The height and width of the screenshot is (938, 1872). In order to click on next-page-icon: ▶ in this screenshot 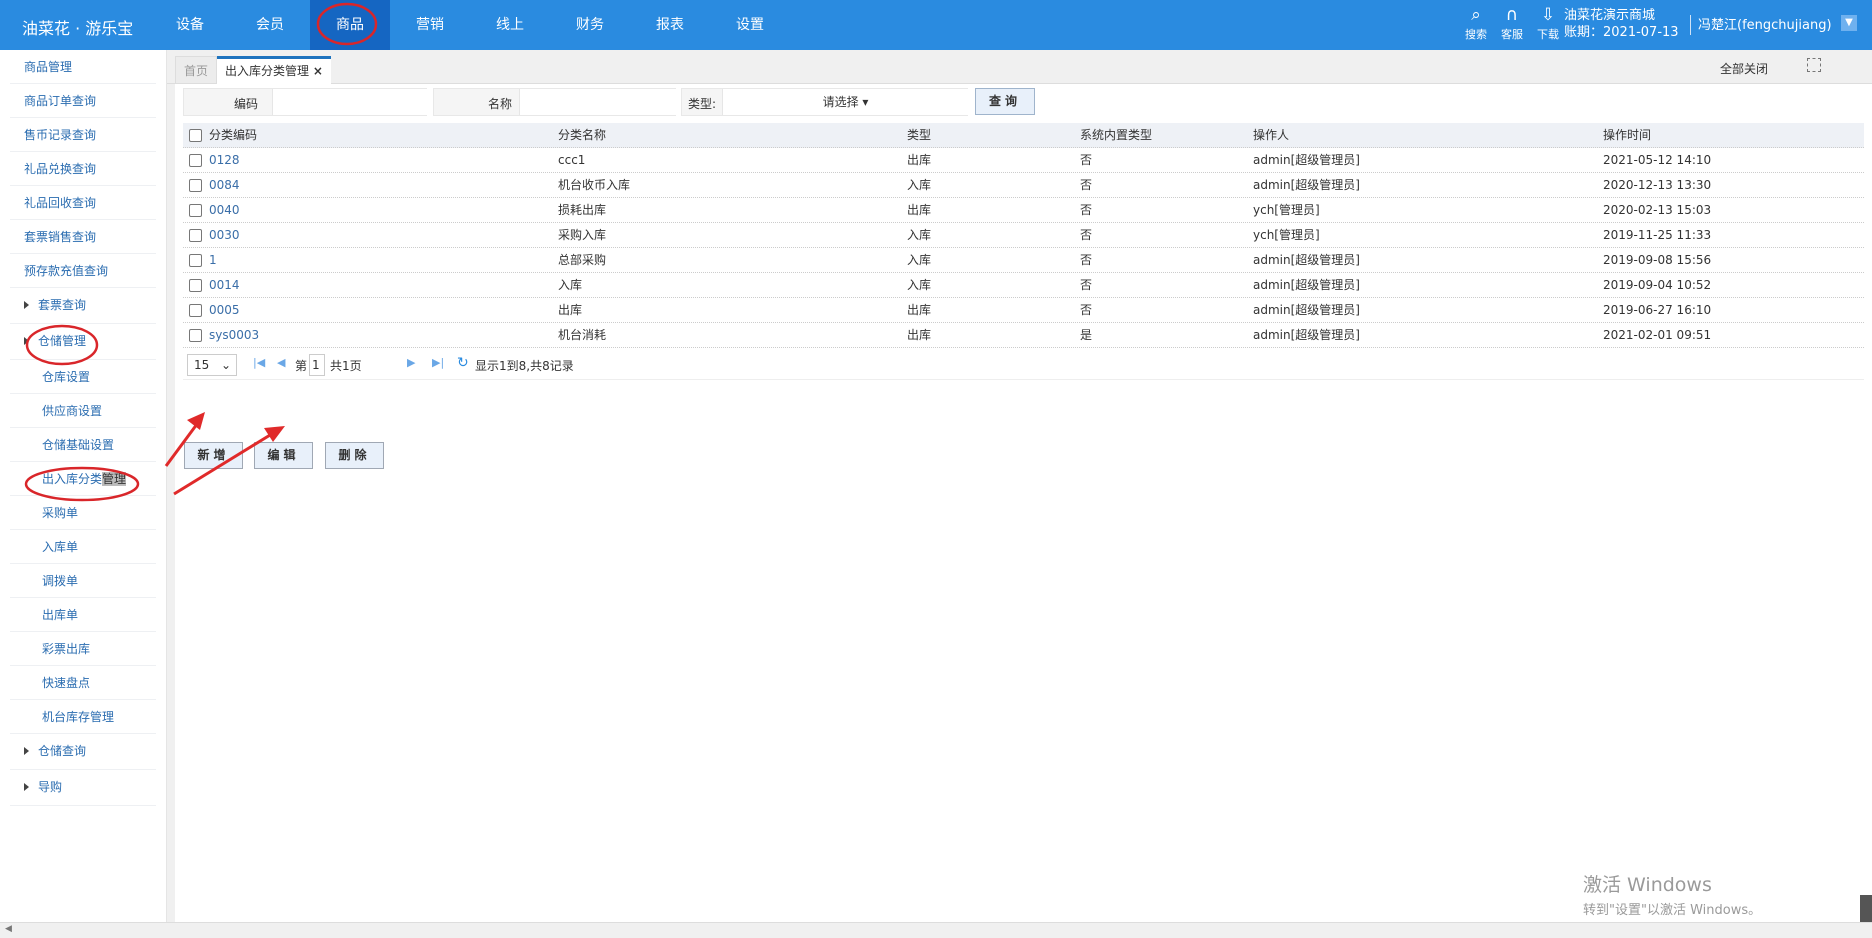, I will do `click(411, 362)`.